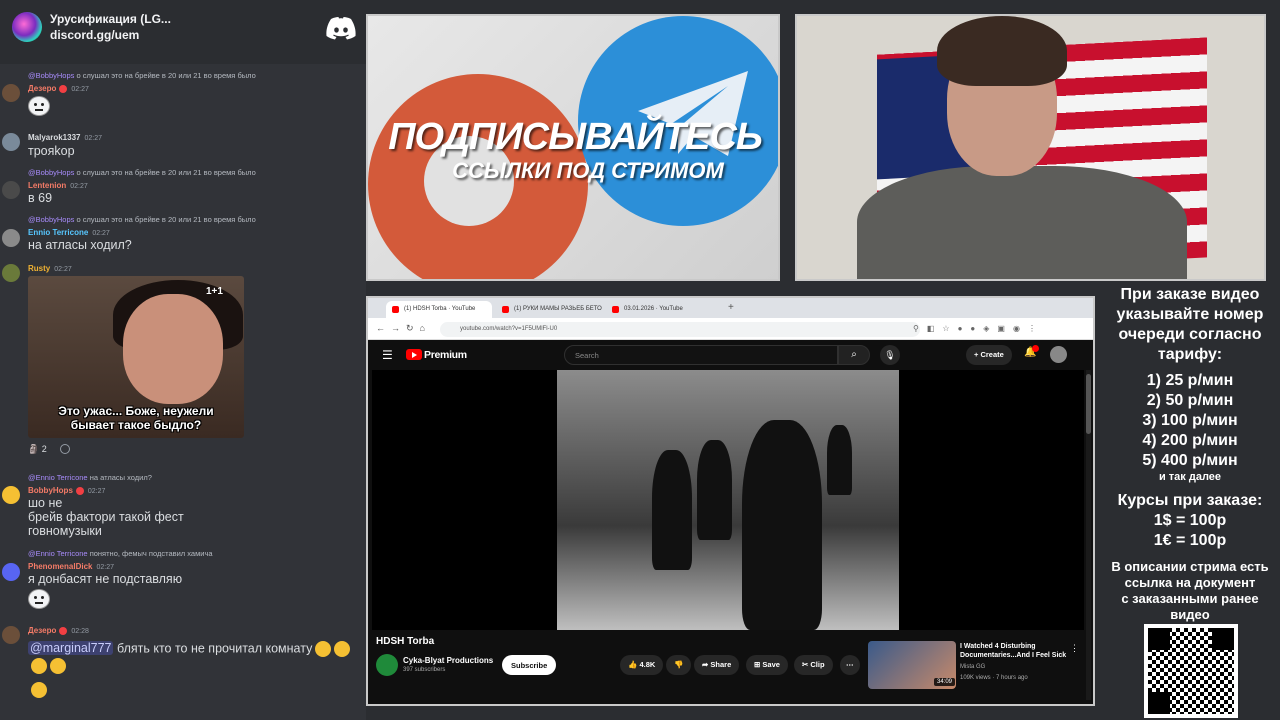 This screenshot has width=1280, height=720. I want to click on qr-pattern, so click(1191, 671).